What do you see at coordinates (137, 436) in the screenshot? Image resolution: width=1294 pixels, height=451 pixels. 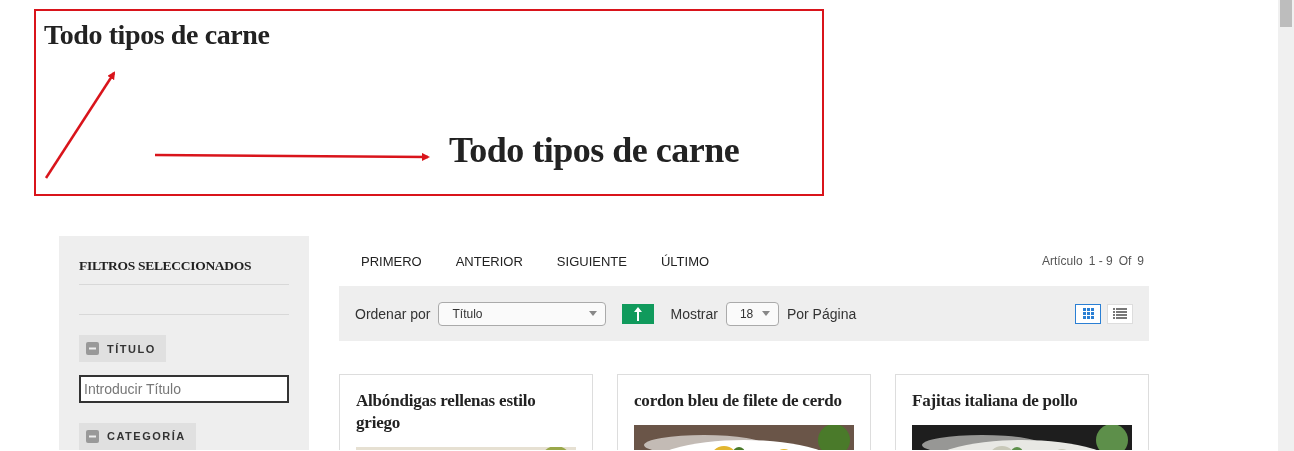 I see `filter-toggle: CATEGORÍA` at bounding box center [137, 436].